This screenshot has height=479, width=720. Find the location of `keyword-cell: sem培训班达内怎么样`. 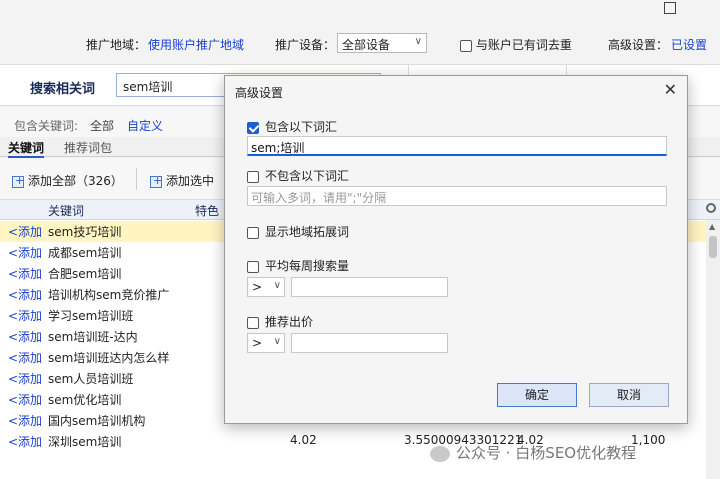

keyword-cell: sem培训班达内怎么样 is located at coordinates (109, 358).